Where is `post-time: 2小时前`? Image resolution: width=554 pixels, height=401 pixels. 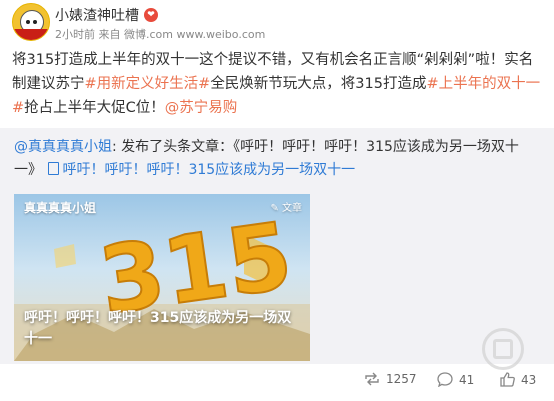 post-time: 2小时前 is located at coordinates (75, 34).